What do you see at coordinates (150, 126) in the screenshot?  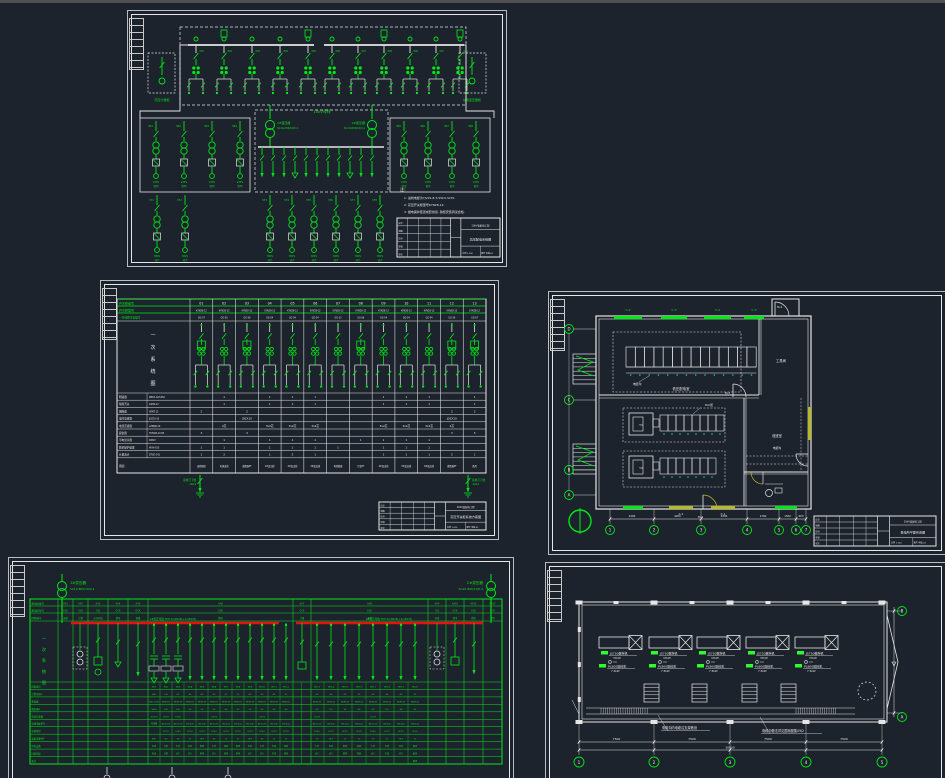 I see `svg-text: 361` at bounding box center [150, 126].